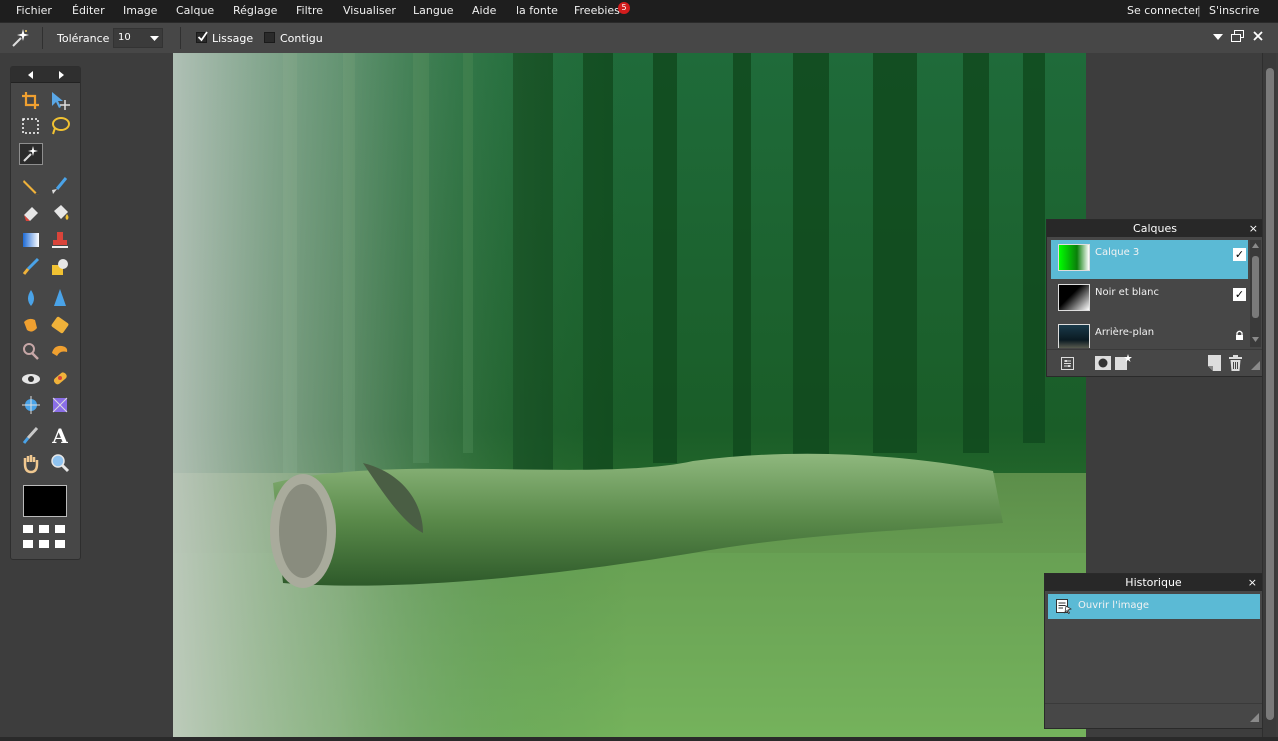 This screenshot has height=741, width=1278. I want to click on bottom-edge, so click(639, 739).